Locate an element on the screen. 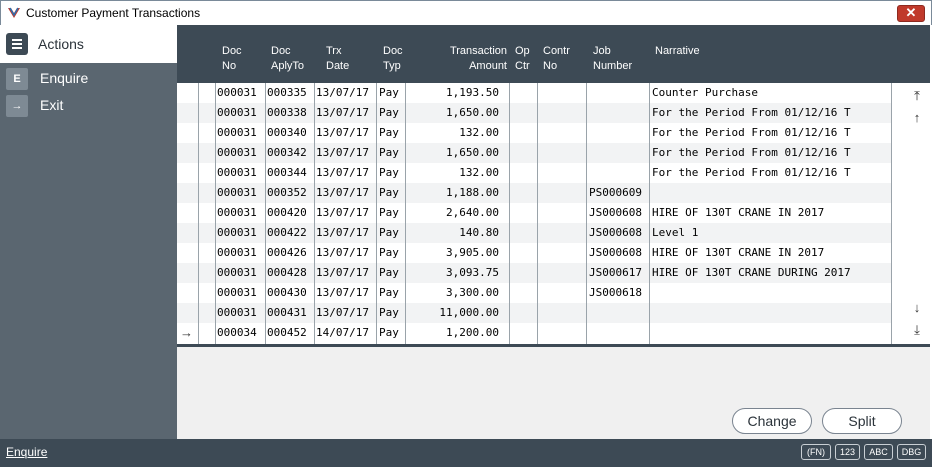 This screenshot has height=467, width=932. status-badge-abc: ABC is located at coordinates (878, 452).